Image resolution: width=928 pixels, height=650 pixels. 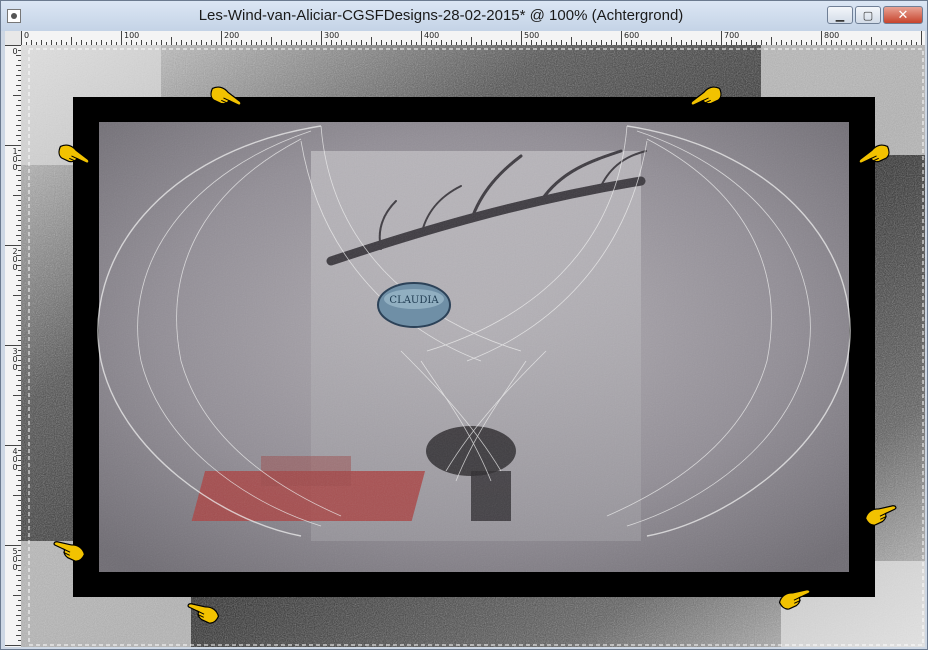 What do you see at coordinates (15, 559) in the screenshot?
I see `ruler-label: 5 0 0` at bounding box center [15, 559].